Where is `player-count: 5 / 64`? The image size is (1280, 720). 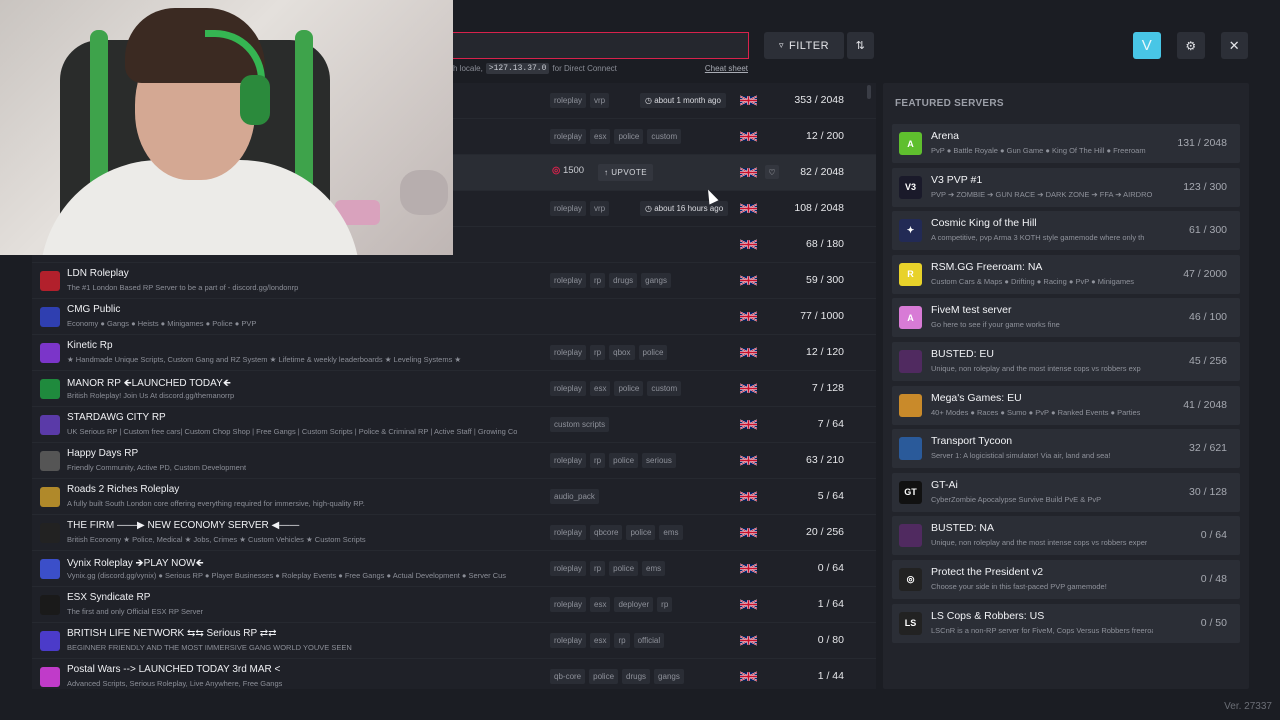
player-count: 5 / 64 is located at coordinates (830, 496).